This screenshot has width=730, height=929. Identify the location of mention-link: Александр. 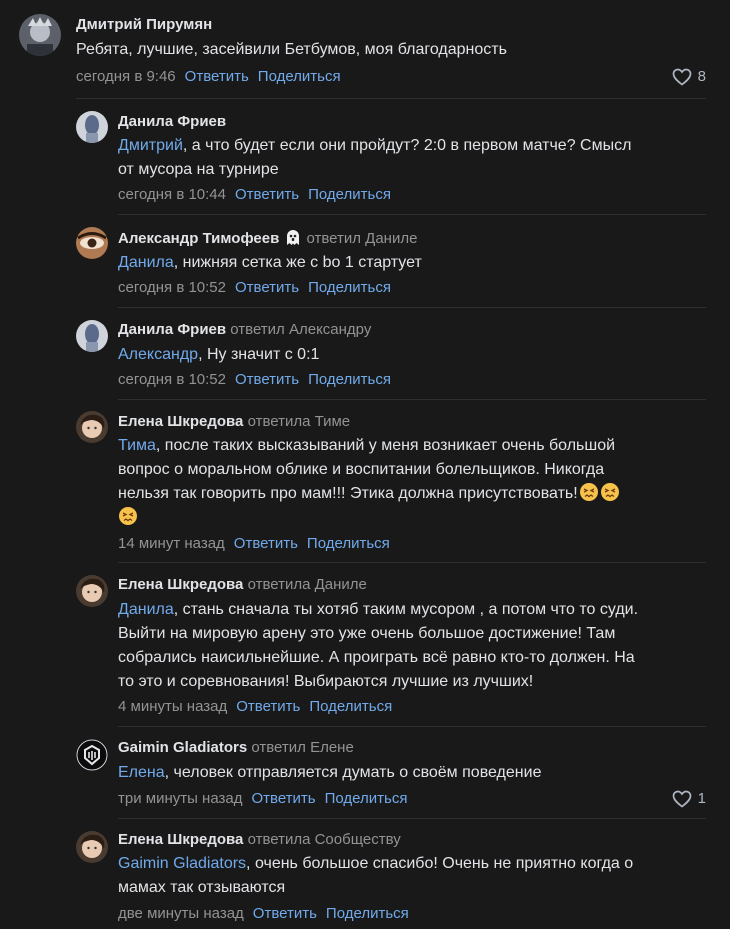
(158, 354).